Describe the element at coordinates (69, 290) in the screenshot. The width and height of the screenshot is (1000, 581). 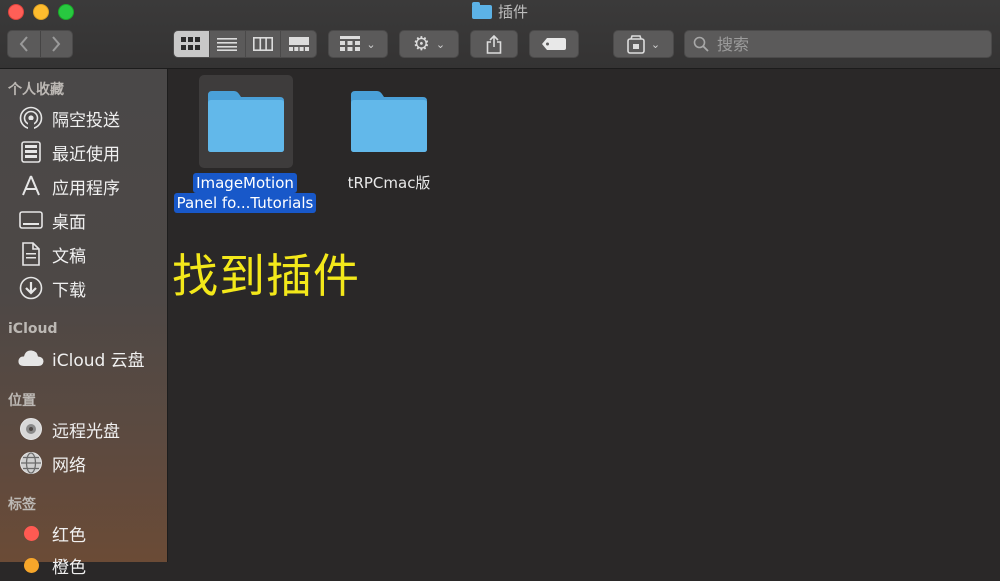
I see `sidebar-item-label: 下载` at that location.